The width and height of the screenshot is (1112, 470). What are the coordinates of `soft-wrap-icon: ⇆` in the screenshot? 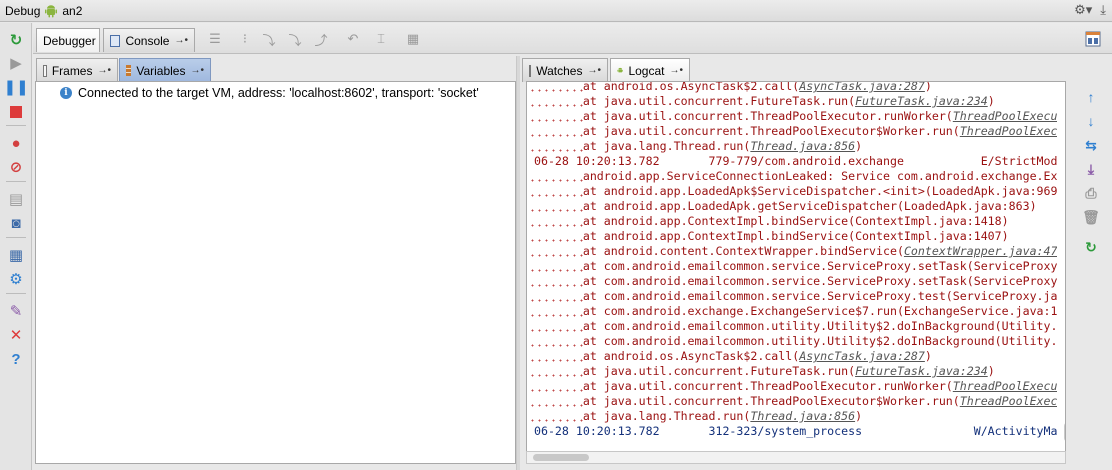 It's located at (1091, 145).